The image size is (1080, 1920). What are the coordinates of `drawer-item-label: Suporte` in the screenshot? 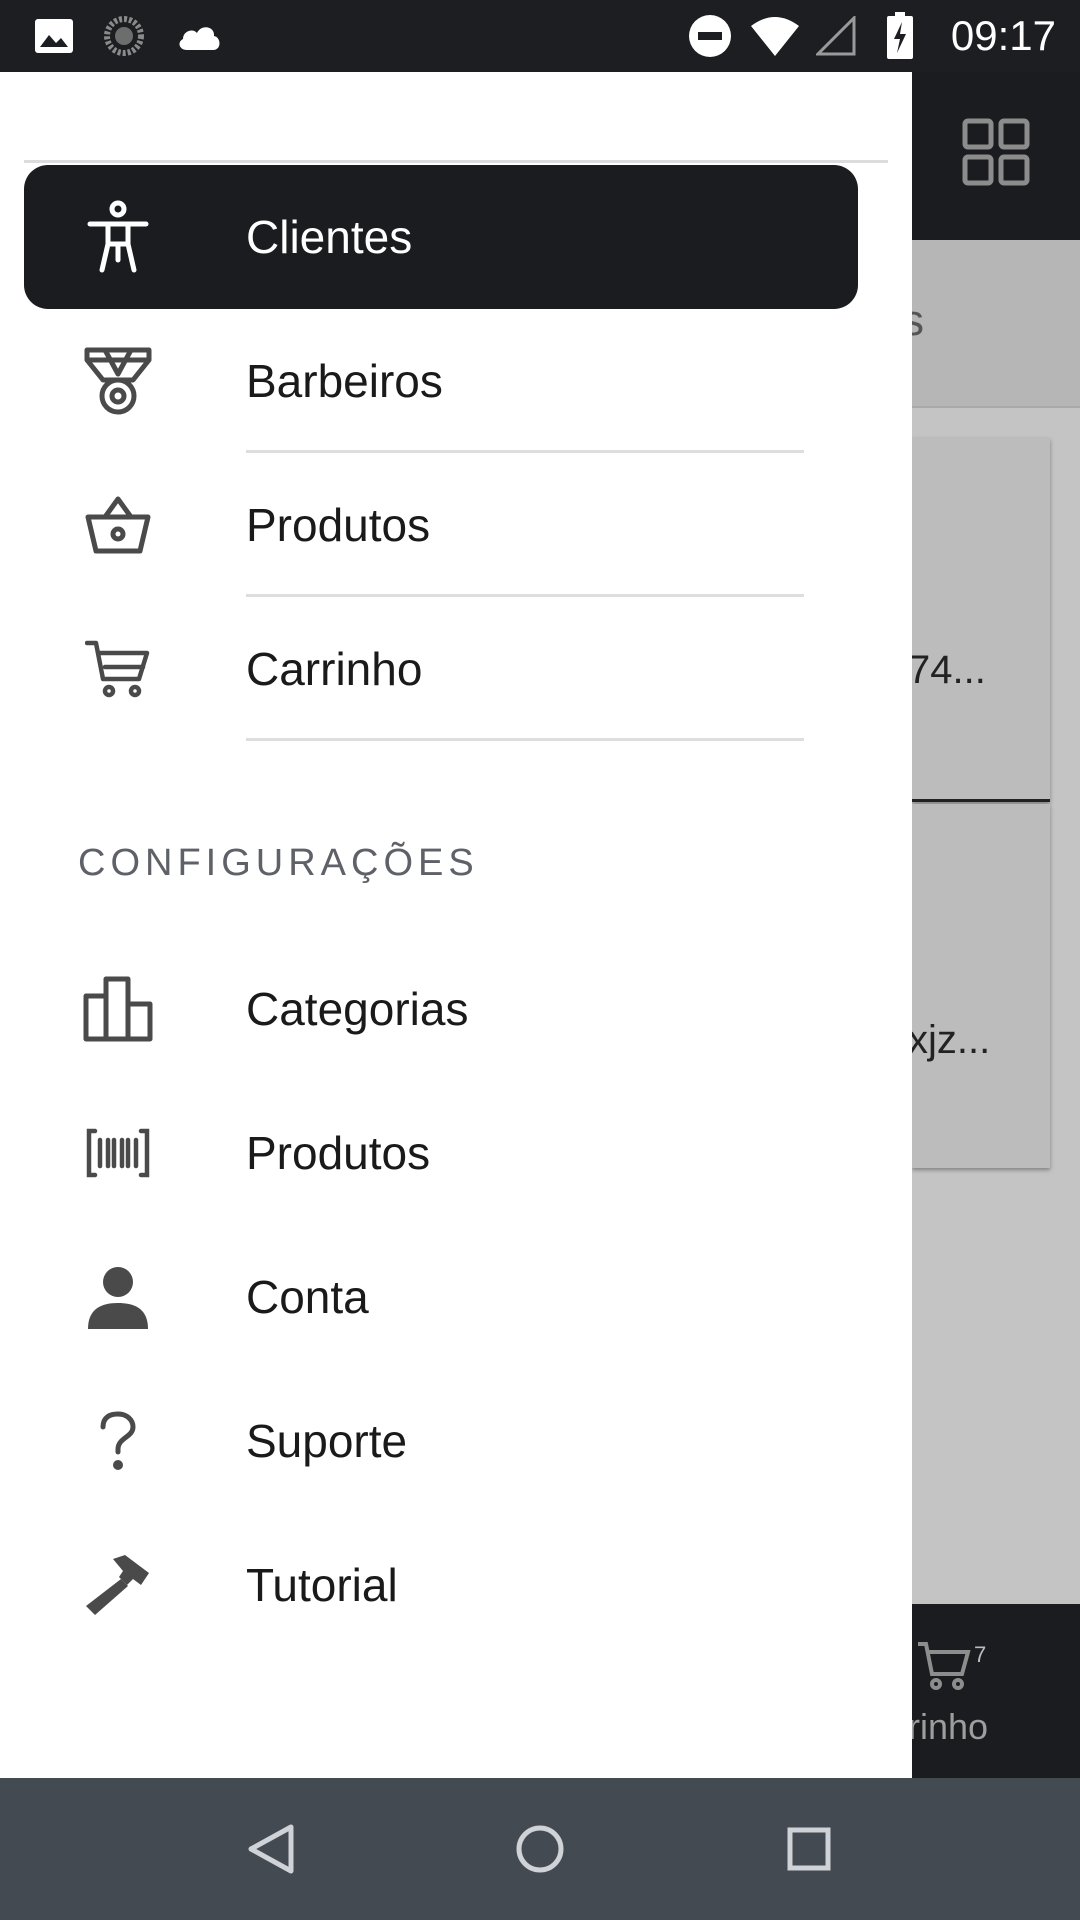 It's located at (327, 1441).